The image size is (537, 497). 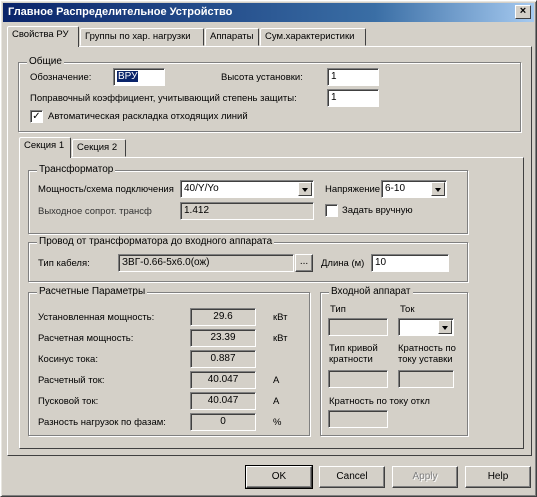 I want to click on curve-type-label-line2: кратности, so click(x=351, y=359).